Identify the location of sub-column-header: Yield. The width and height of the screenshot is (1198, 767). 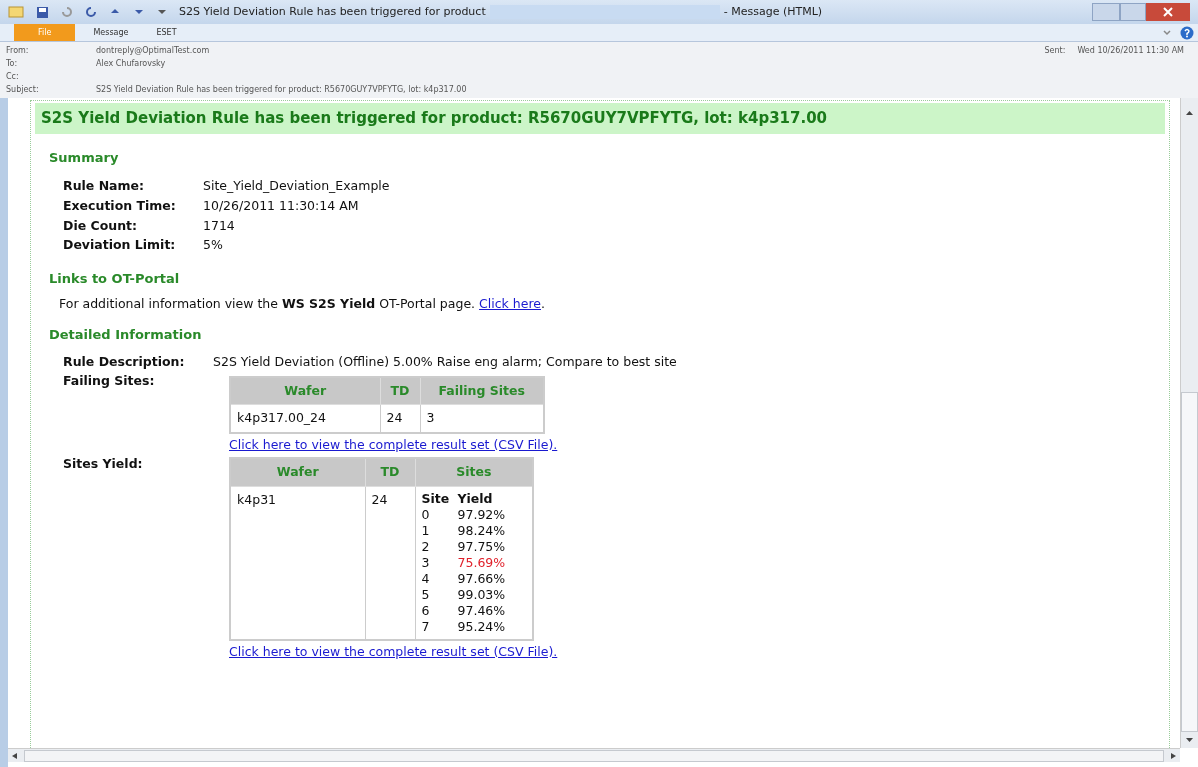
(475, 498).